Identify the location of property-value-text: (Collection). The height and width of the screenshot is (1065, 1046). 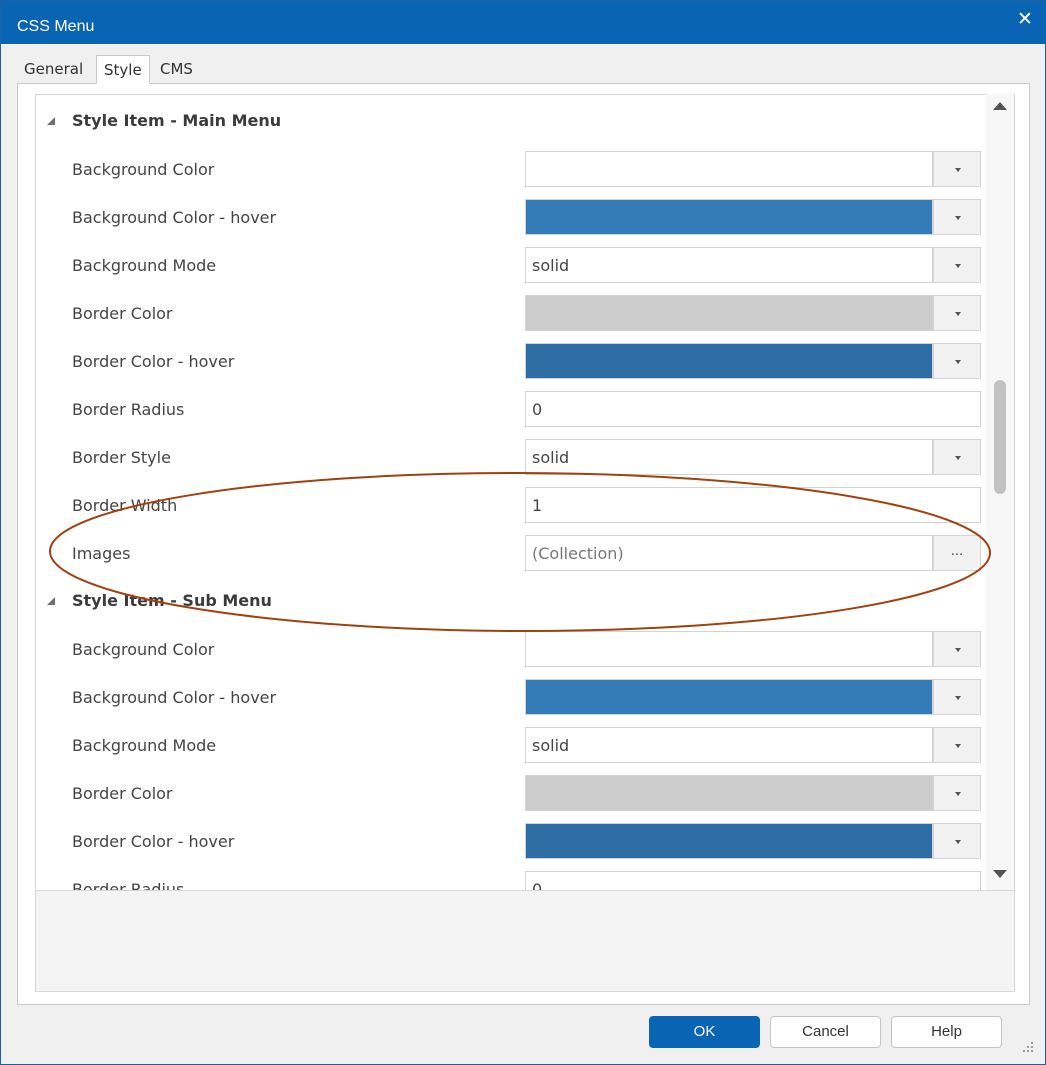
(578, 553).